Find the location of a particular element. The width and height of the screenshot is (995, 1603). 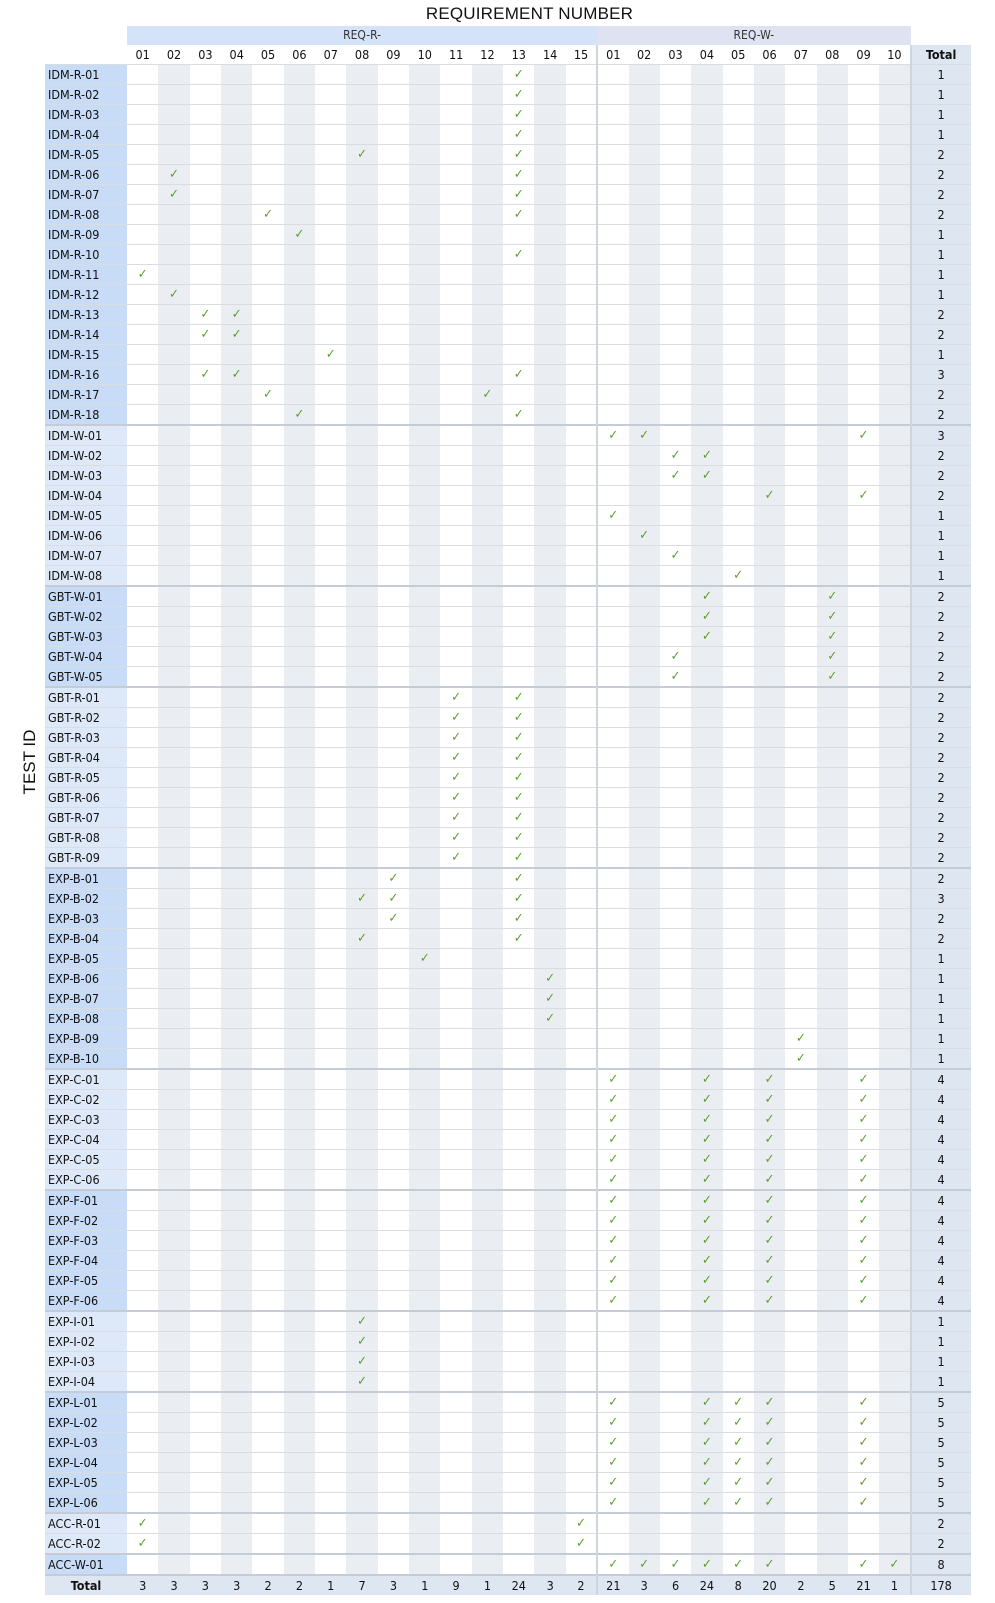

row-total-cell: 2 is located at coordinates (940, 194).